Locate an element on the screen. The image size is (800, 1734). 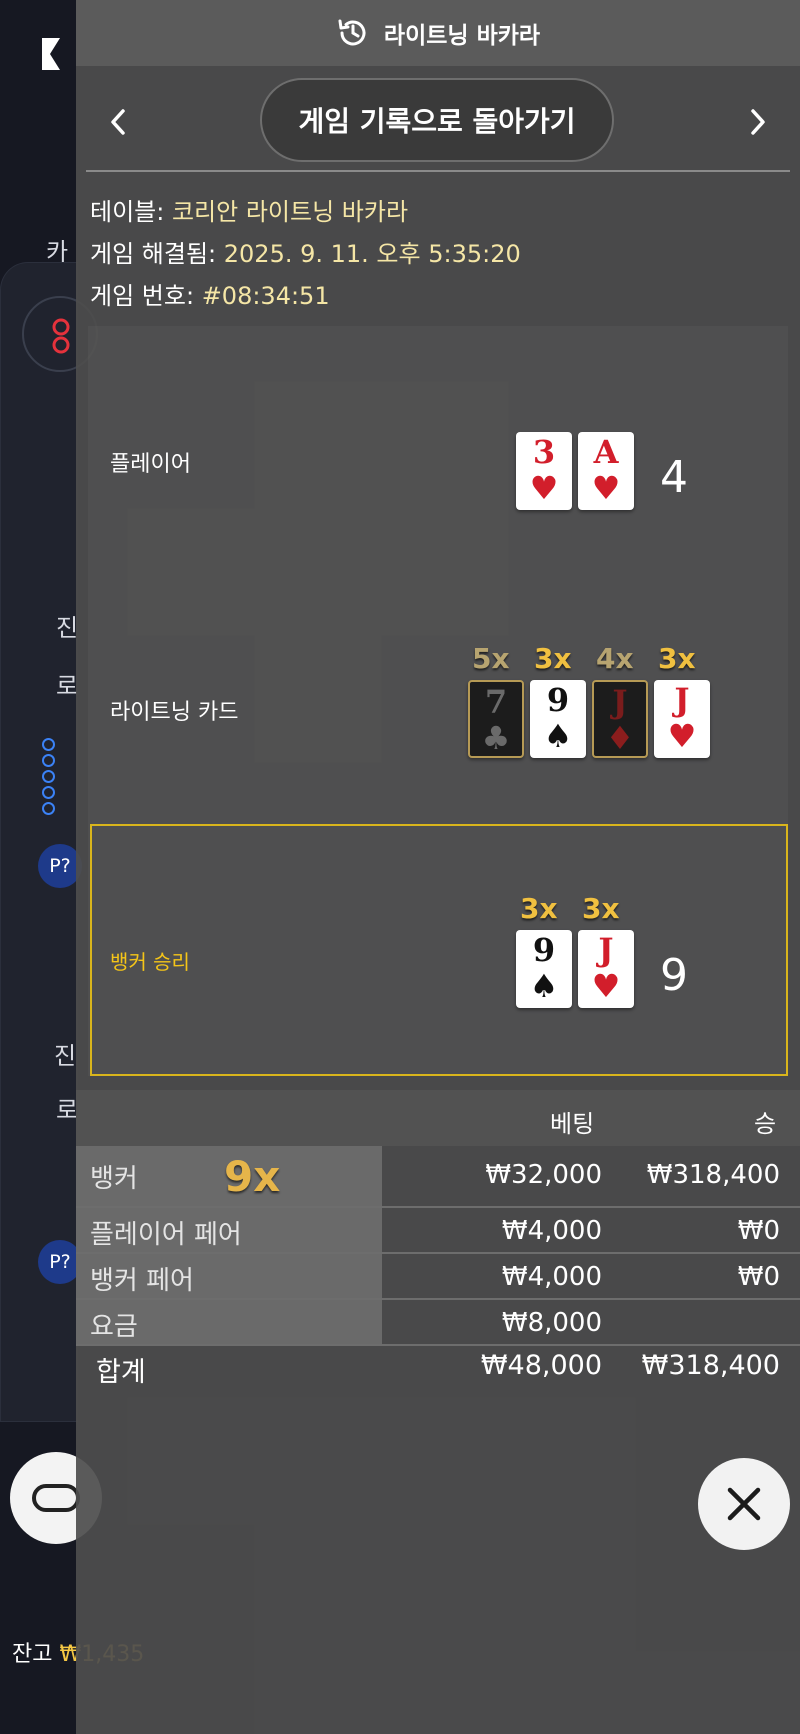
col-win-header: 승 is located at coordinates (765, 1124).